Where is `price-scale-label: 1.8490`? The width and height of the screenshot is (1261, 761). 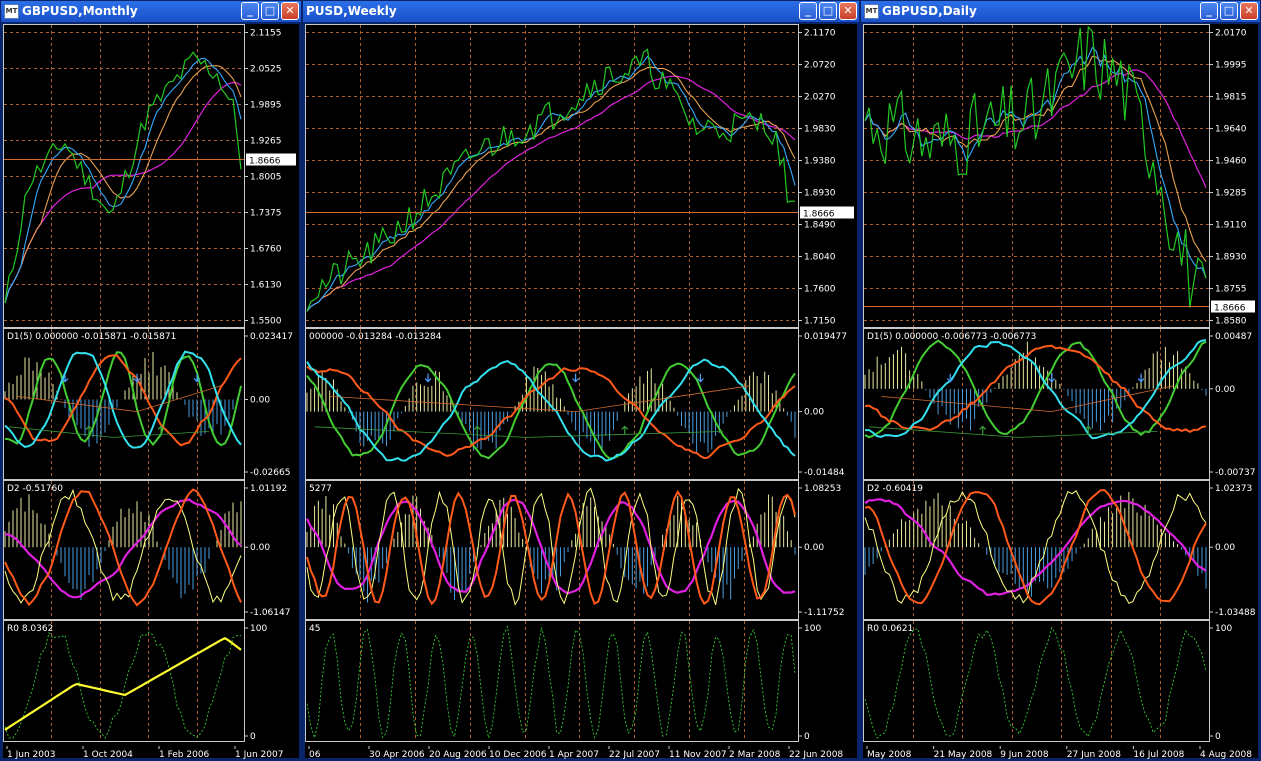
price-scale-label: 1.8490 is located at coordinates (820, 226).